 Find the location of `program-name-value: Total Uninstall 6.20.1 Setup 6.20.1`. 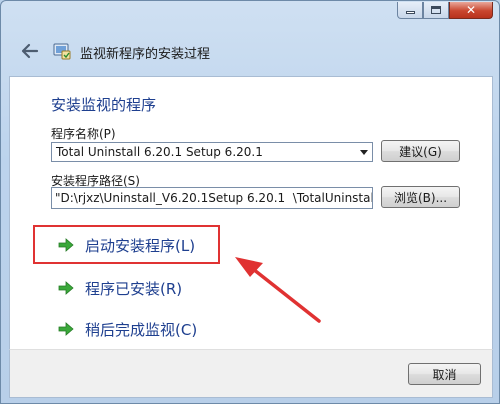

program-name-value: Total Uninstall 6.20.1 Setup 6.20.1 is located at coordinates (159, 152).